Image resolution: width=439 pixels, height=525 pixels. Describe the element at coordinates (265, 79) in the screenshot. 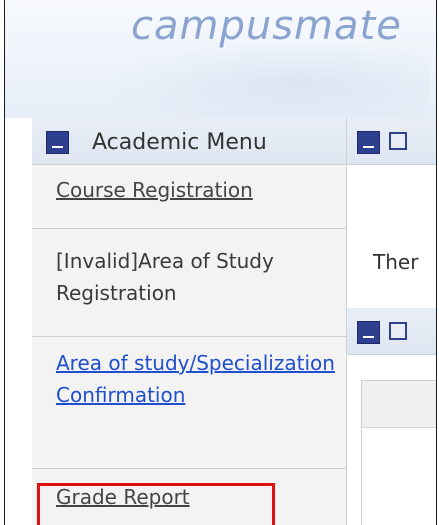

I see `header-glow` at that location.